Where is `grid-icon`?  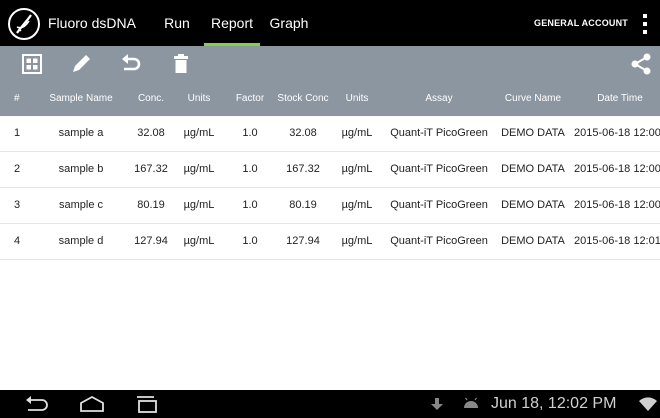 grid-icon is located at coordinates (32, 64).